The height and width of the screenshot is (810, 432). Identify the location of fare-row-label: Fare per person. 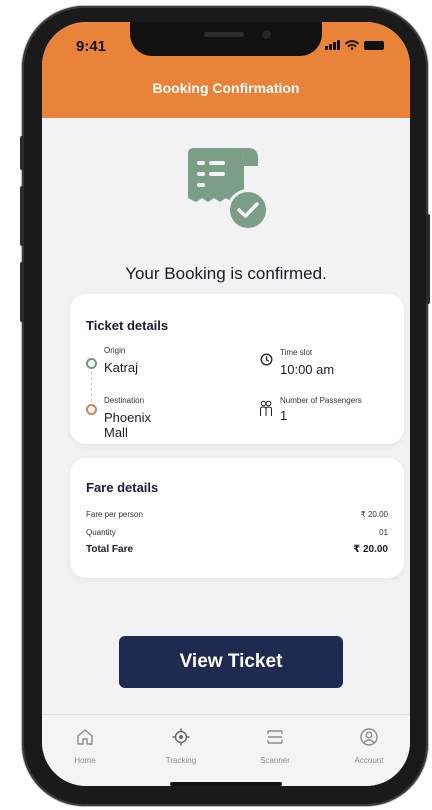
(114, 514).